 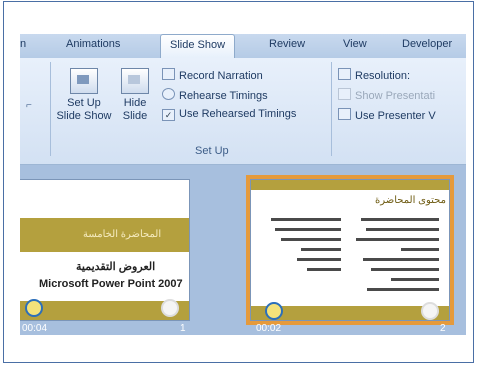 I want to click on tab-developer: Developer, so click(x=427, y=44).